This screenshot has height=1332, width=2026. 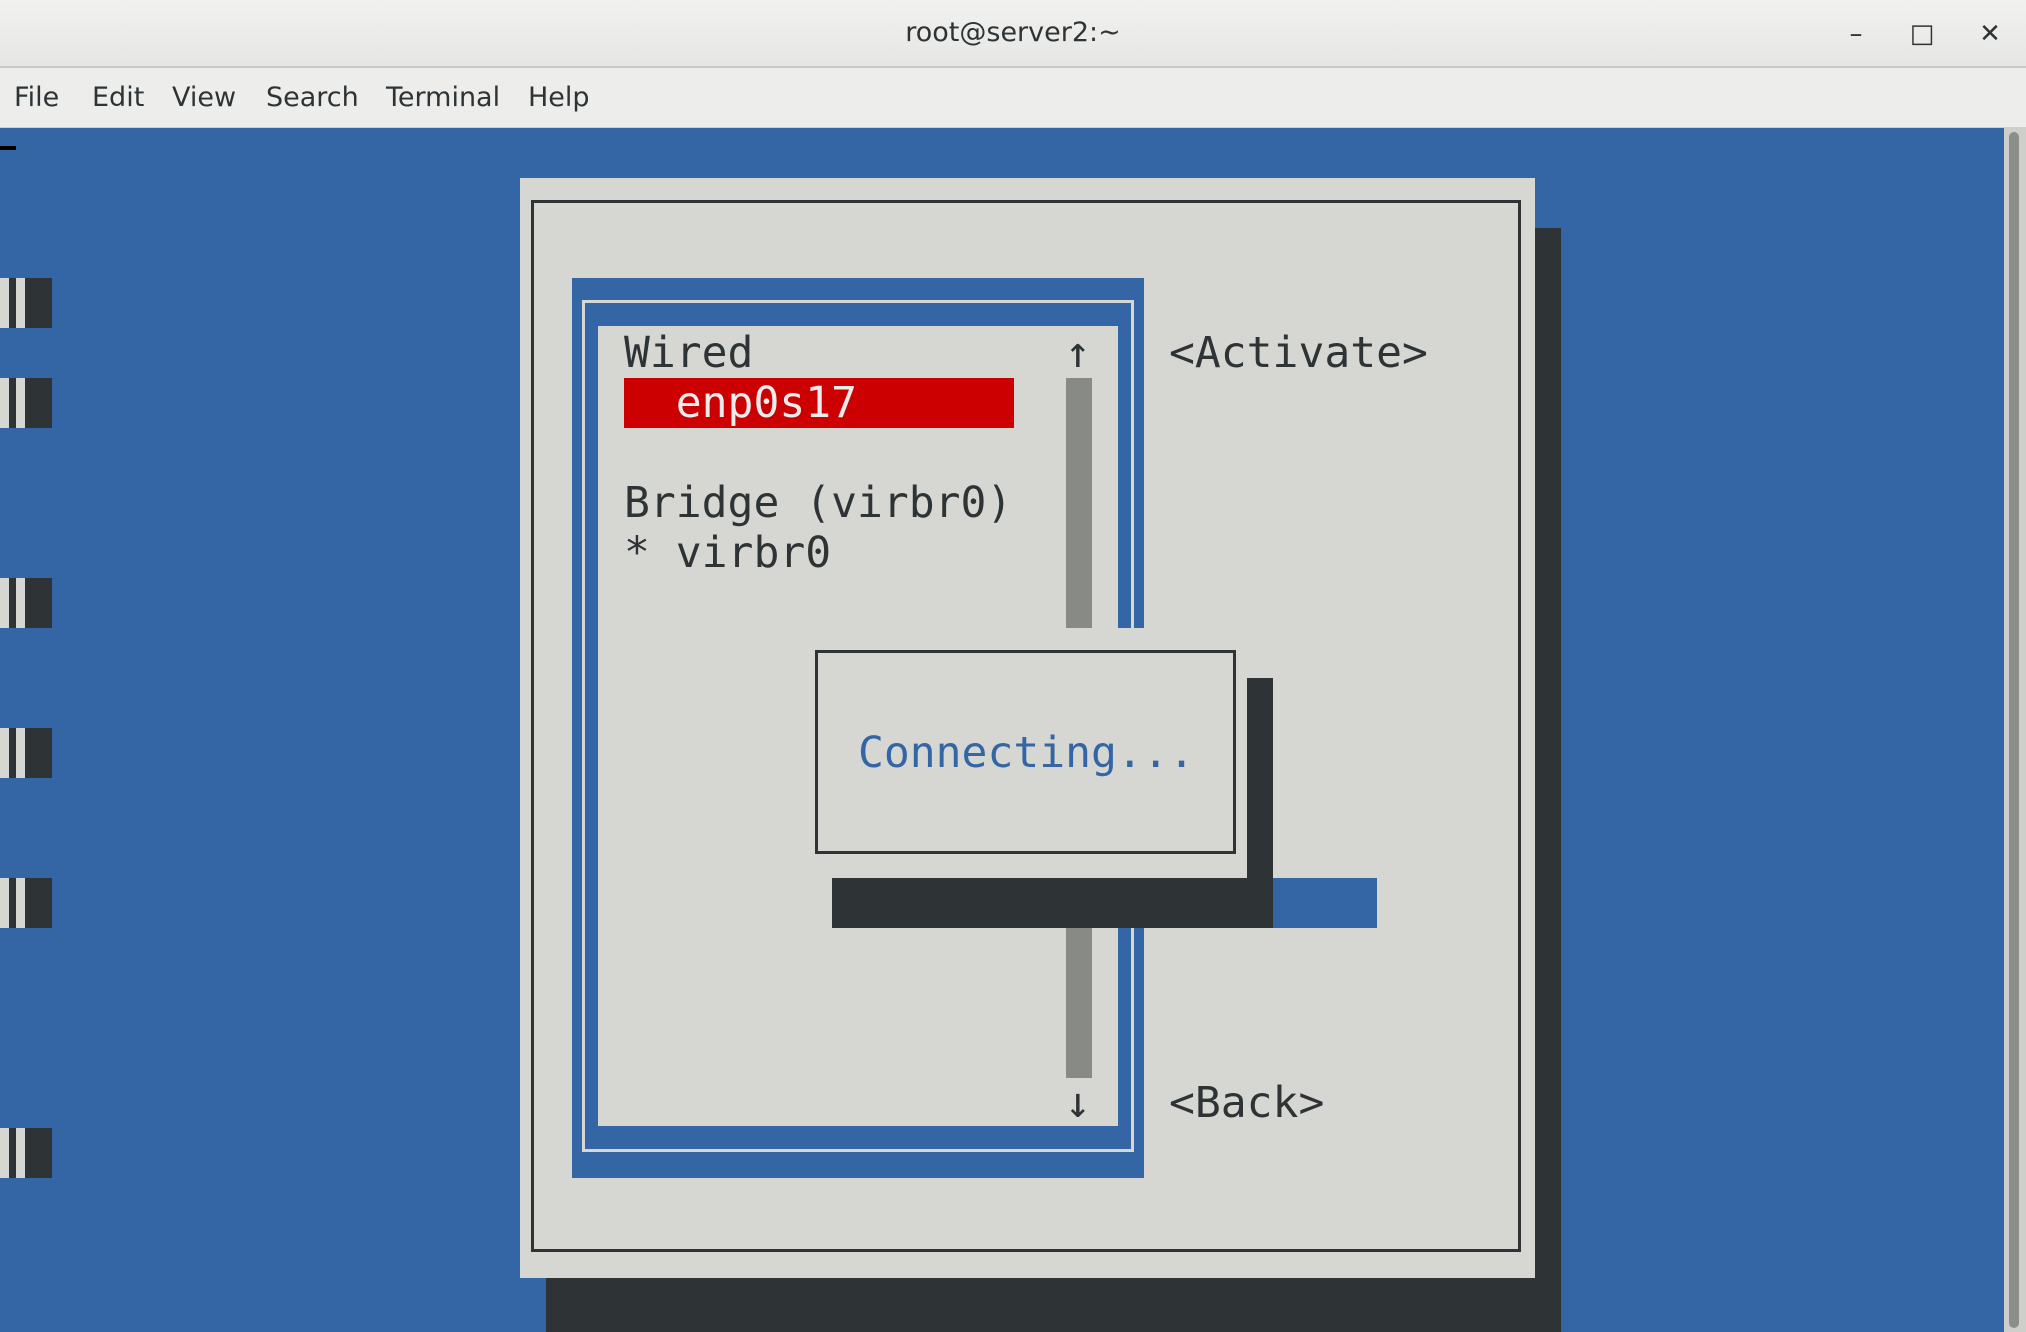 I want to click on text-cursor, so click(x=8, y=148).